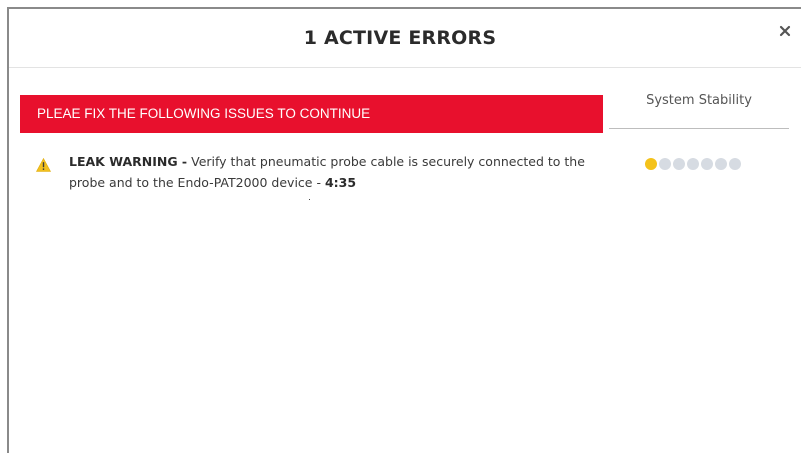 The height and width of the screenshot is (453, 801). What do you see at coordinates (785, 31) in the screenshot?
I see `close-icon` at bounding box center [785, 31].